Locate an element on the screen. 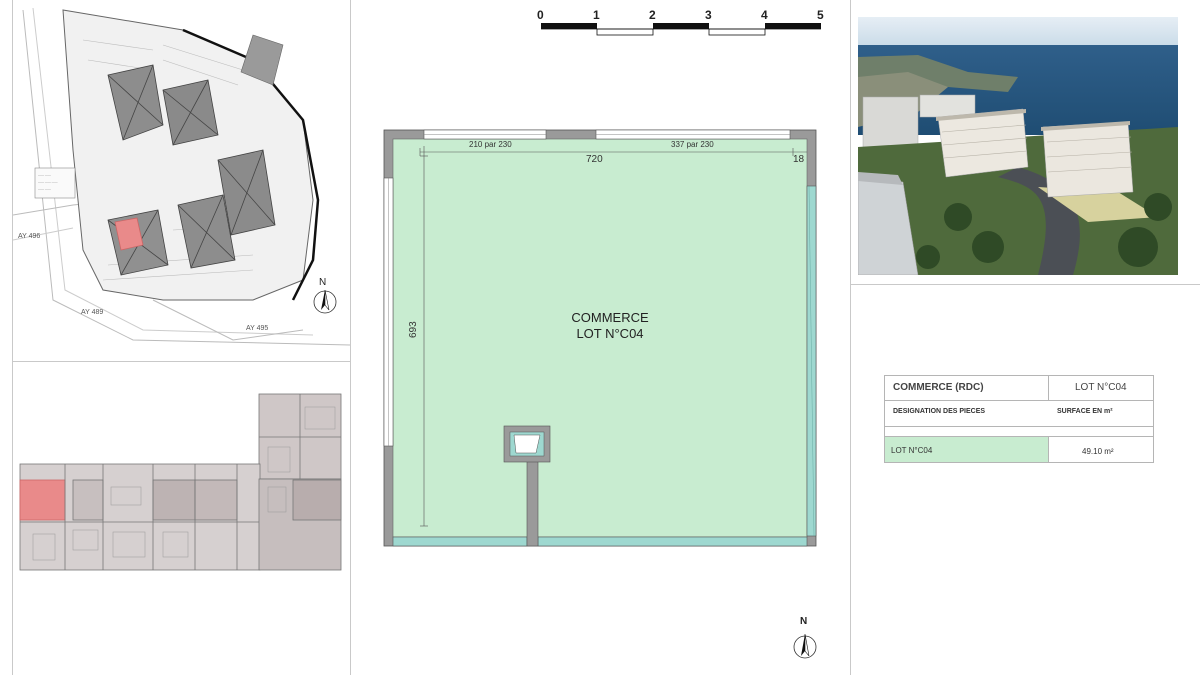 The width and height of the screenshot is (1200, 680). table-title: COMMERCE (RDC) is located at coordinates (938, 387).